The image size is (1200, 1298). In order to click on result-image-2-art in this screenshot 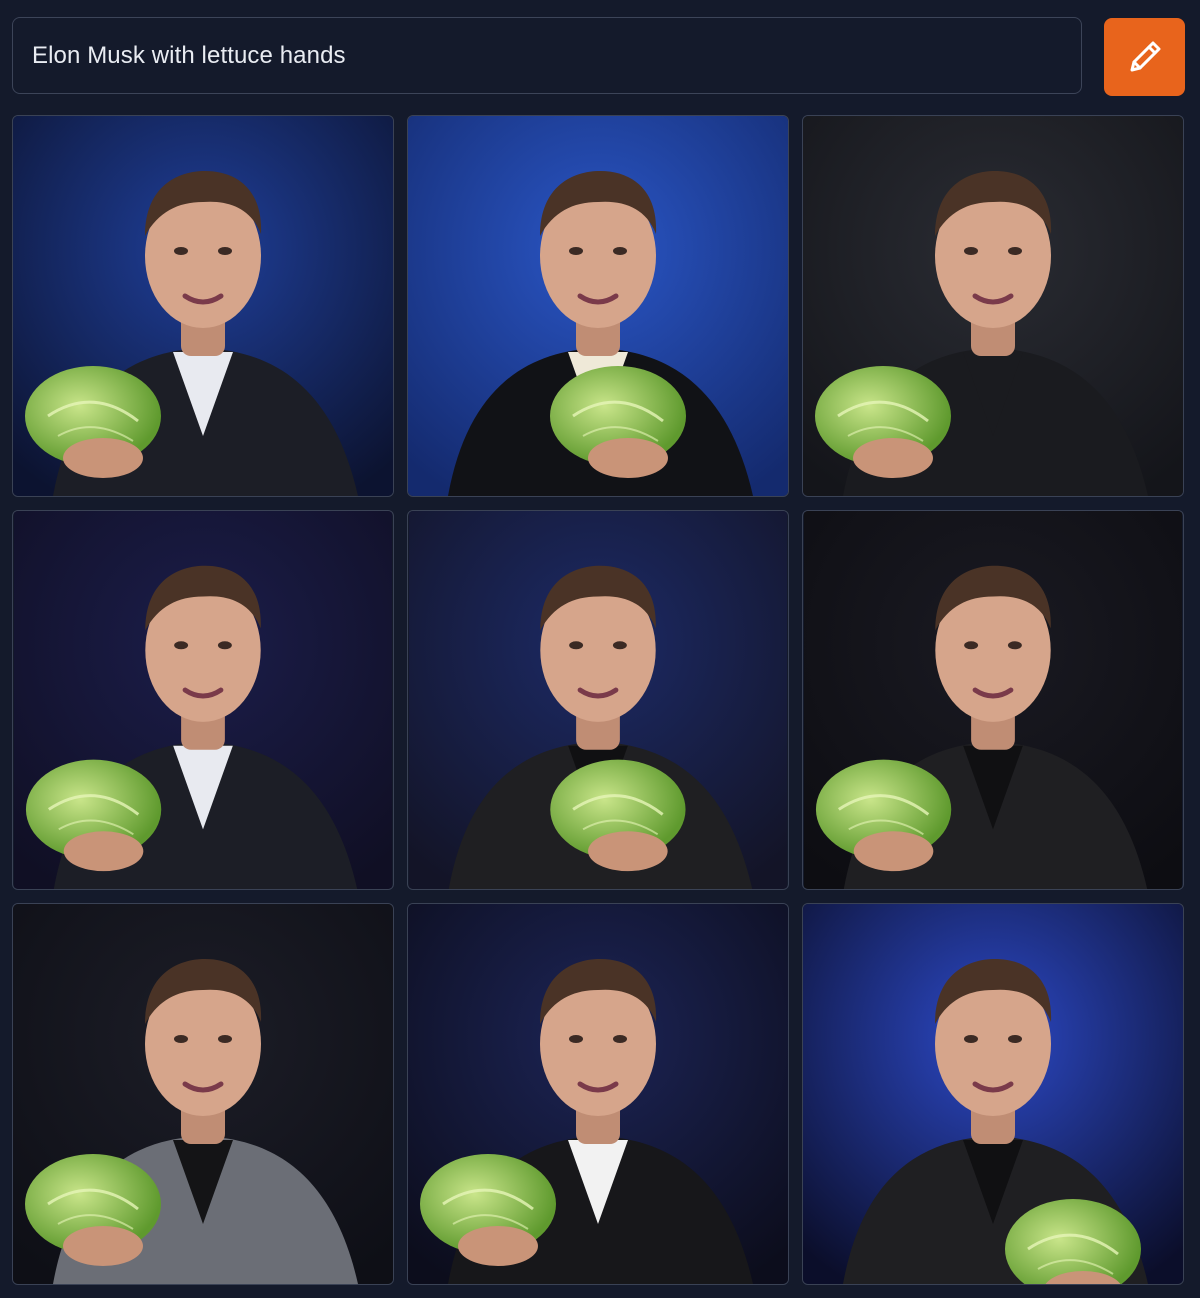, I will do `click(598, 306)`.